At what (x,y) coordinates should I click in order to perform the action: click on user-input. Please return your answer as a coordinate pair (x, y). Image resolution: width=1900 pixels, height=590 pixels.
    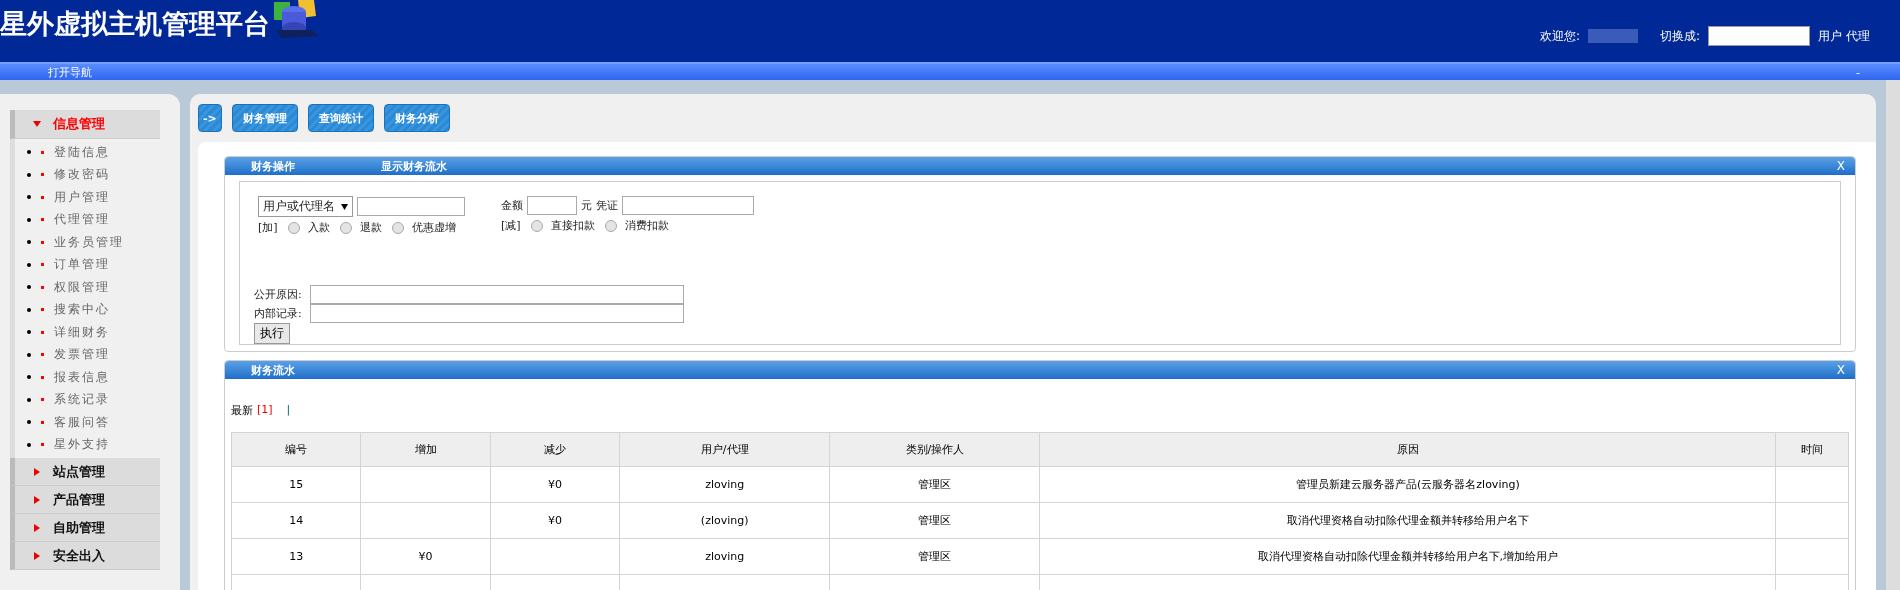
    Looking at the image, I should click on (411, 206).